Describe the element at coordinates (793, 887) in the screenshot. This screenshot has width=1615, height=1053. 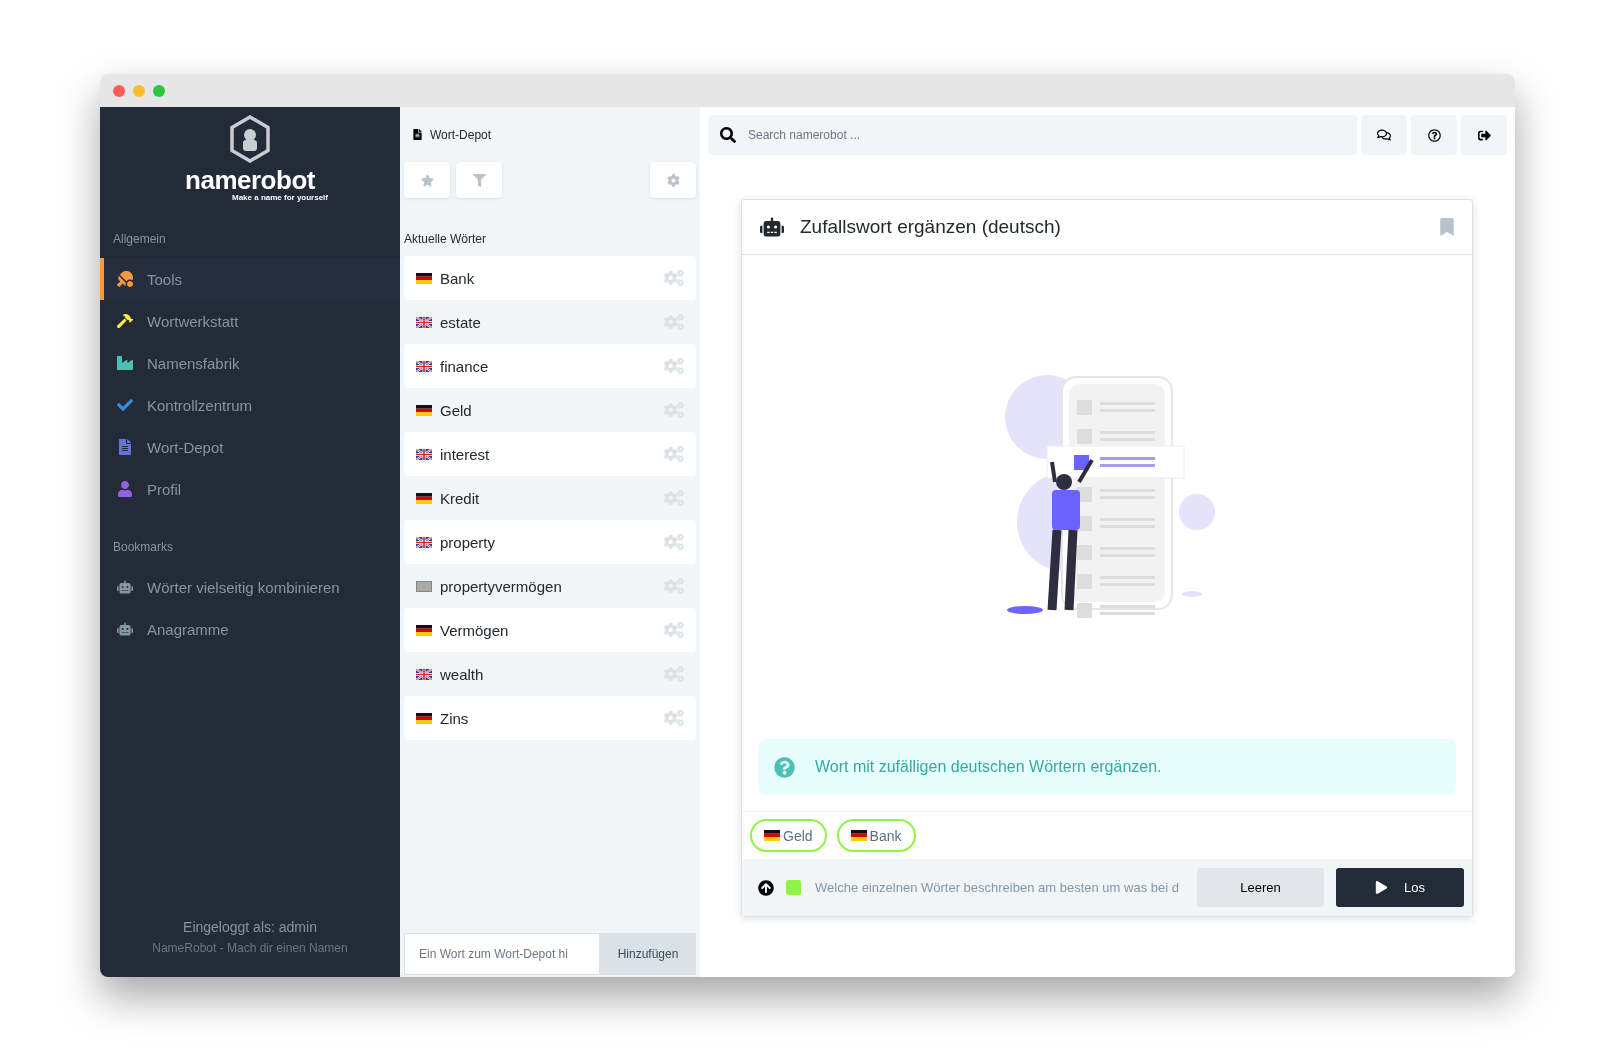
I see `square-icon` at that location.